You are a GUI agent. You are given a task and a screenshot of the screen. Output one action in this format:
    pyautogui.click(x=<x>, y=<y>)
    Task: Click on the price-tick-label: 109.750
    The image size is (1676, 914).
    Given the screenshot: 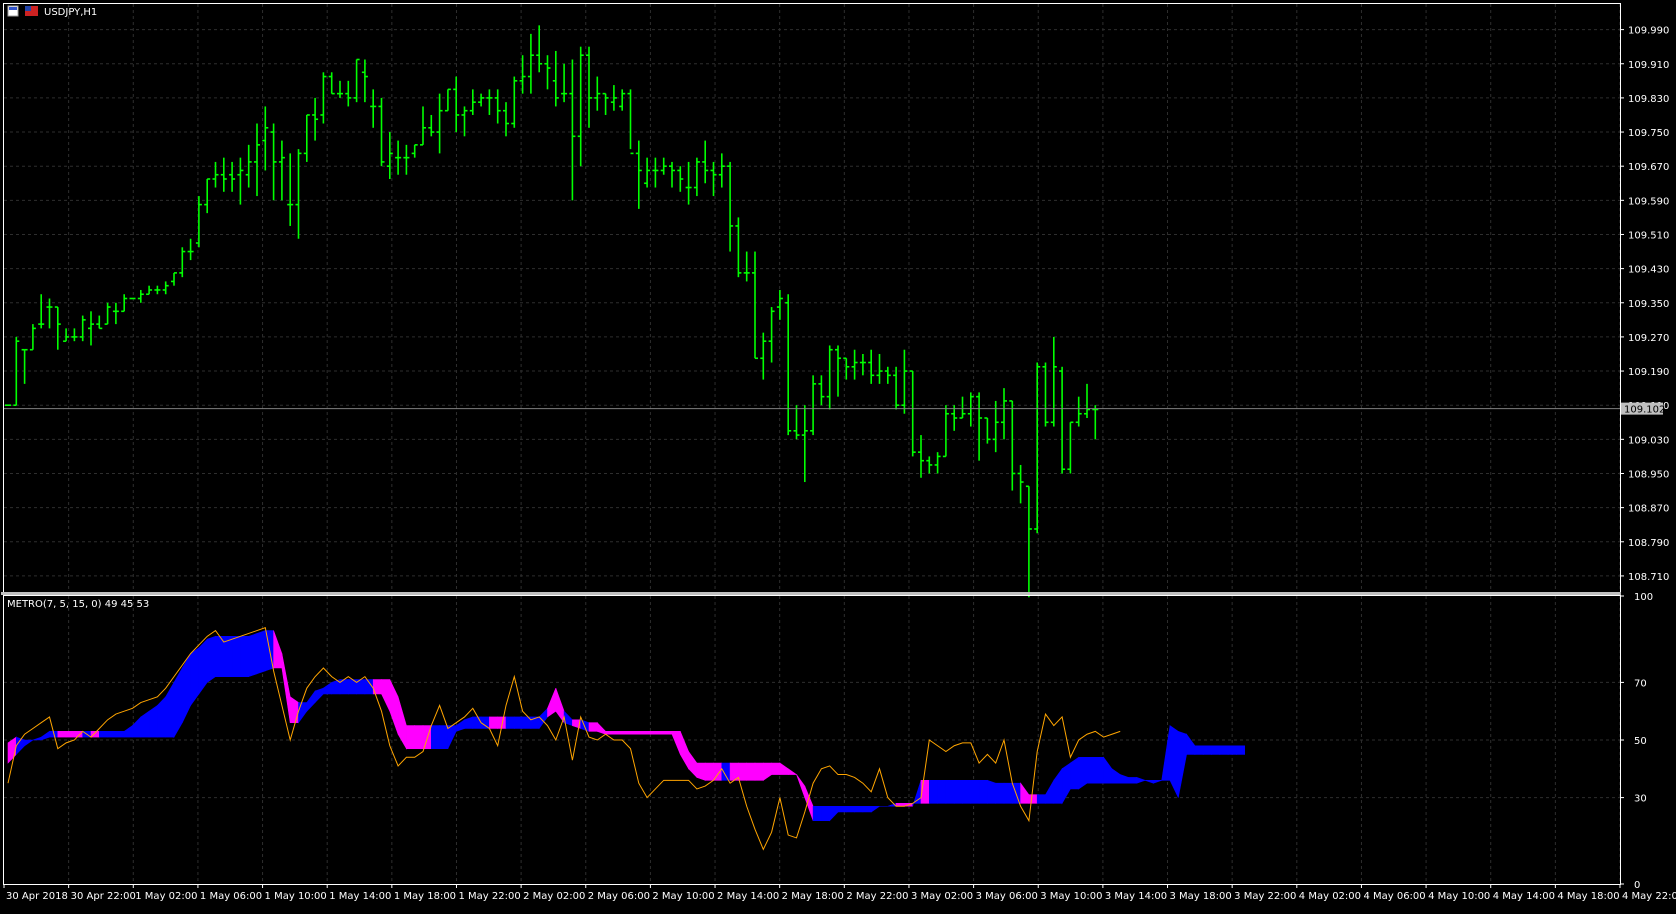 What is the action you would take?
    pyautogui.click(x=1648, y=133)
    